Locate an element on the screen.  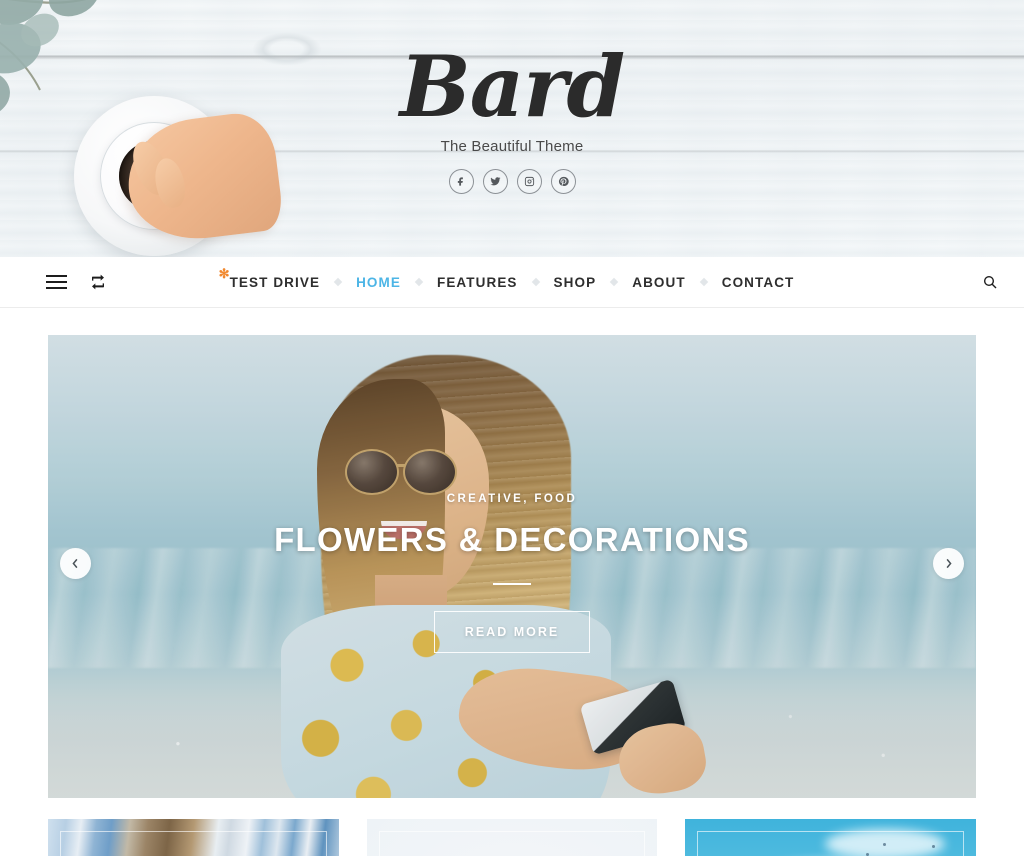
nav-item-about: ABOUT is located at coordinates (659, 282).